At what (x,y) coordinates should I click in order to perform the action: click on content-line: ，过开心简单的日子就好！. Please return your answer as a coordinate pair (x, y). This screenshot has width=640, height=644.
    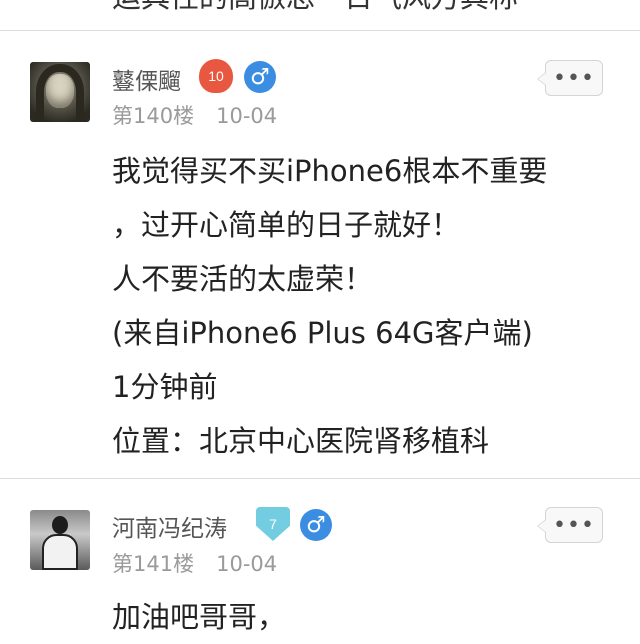
    Looking at the image, I should click on (286, 225).